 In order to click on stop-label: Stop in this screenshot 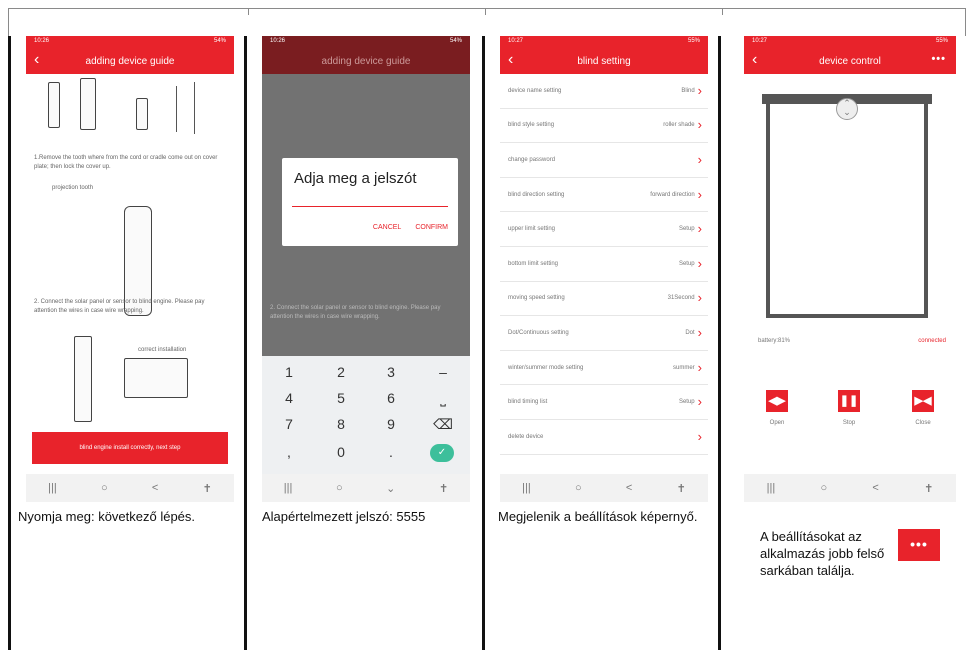, I will do `click(849, 423)`.